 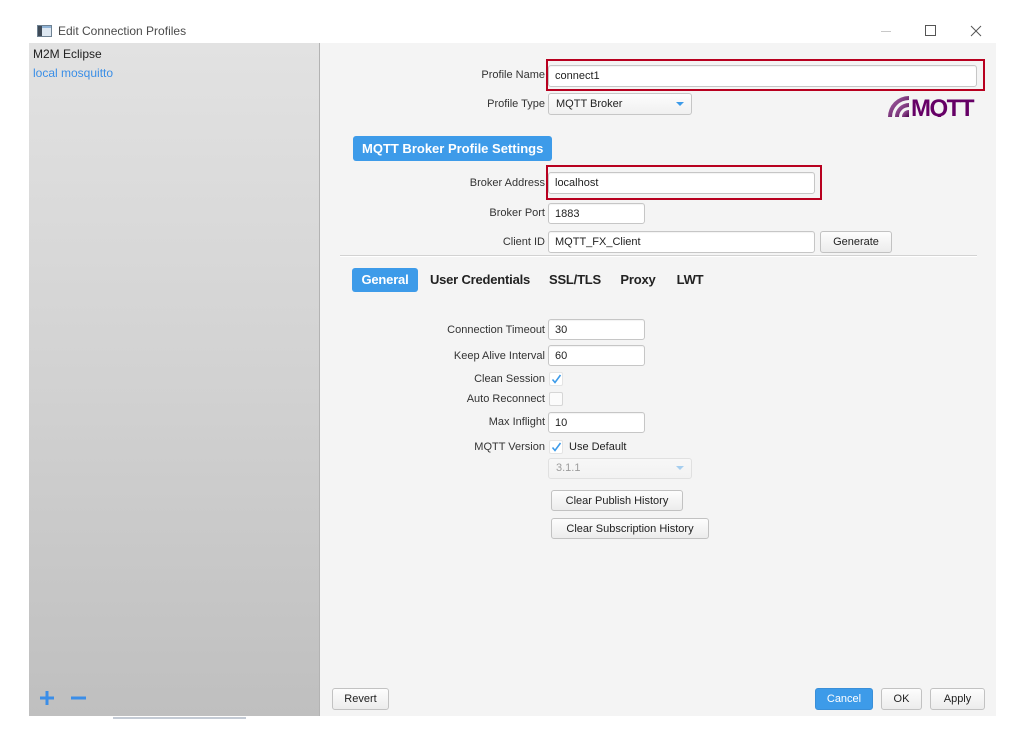 I want to click on profile-item-local-mosquitto: local mosquitto, so click(x=174, y=73).